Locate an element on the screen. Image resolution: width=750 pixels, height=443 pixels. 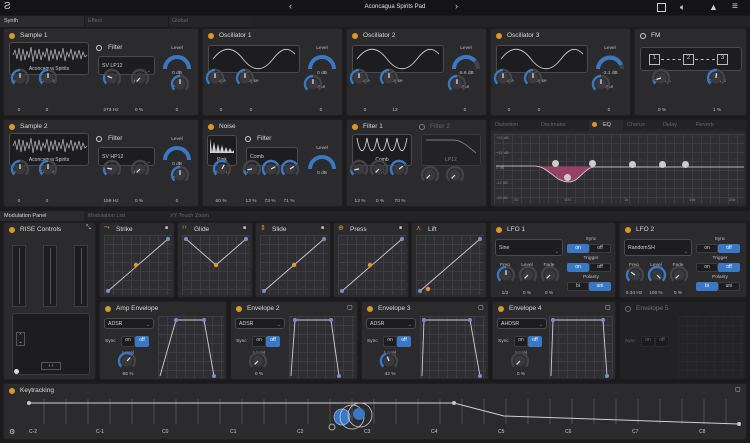
noise-fb-knob is located at coordinates (290, 169).